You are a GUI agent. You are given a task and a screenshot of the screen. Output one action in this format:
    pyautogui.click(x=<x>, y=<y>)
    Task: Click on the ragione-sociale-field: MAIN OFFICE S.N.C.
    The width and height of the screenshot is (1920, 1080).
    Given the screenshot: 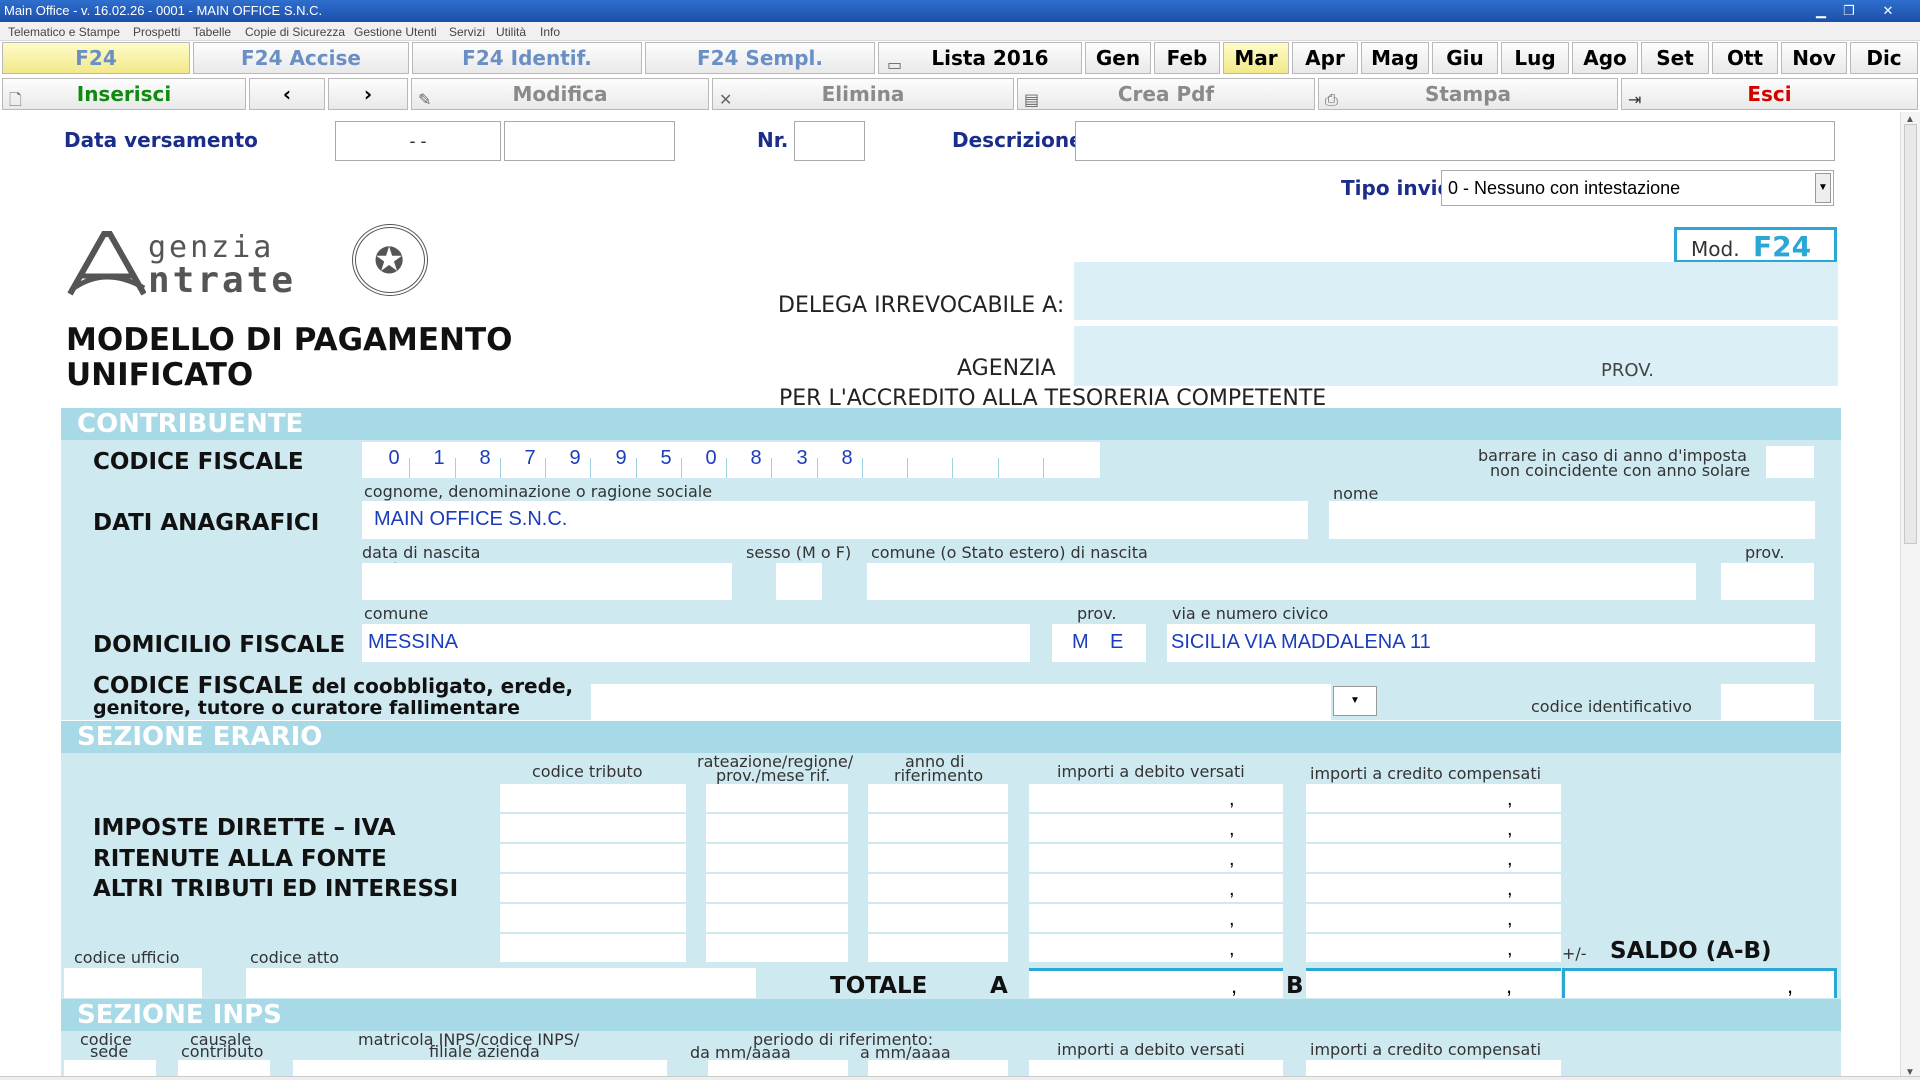 What is the action you would take?
    pyautogui.click(x=835, y=520)
    